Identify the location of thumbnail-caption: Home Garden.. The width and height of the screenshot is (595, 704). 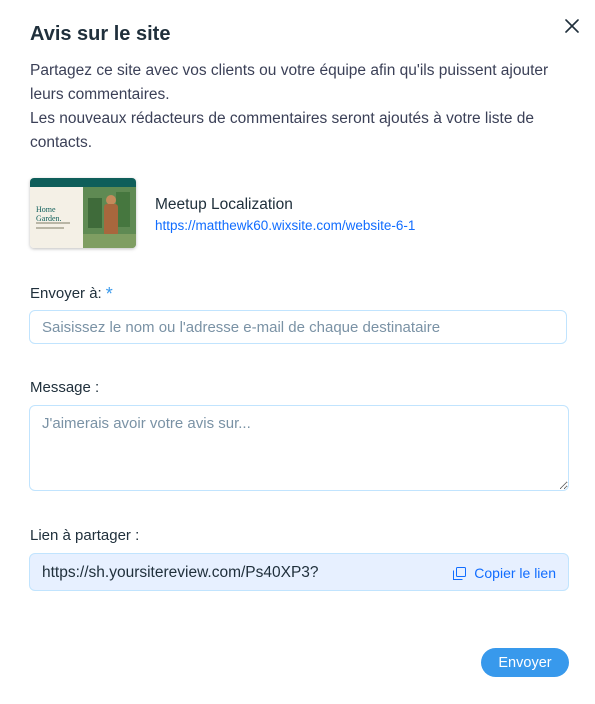
(49, 214).